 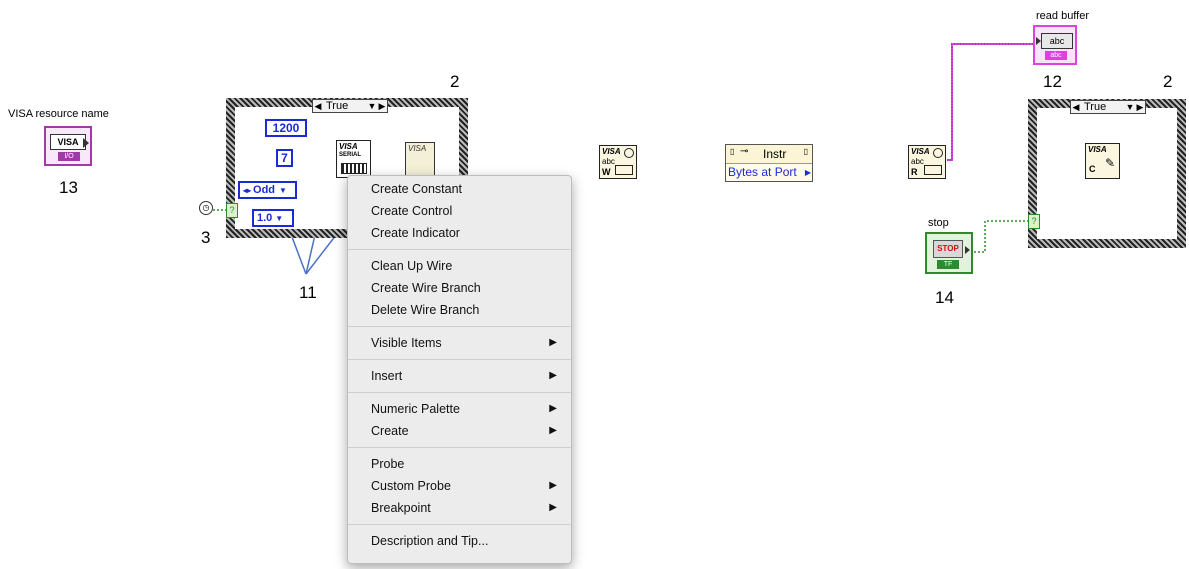 What do you see at coordinates (732, 151) in the screenshot?
I see `reference-in-icon: ▯` at bounding box center [732, 151].